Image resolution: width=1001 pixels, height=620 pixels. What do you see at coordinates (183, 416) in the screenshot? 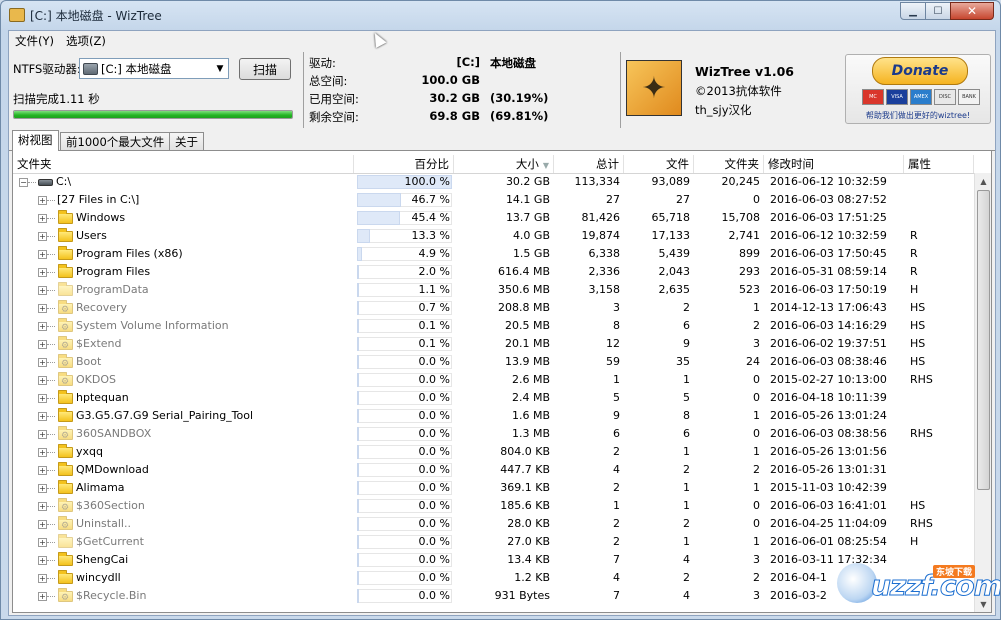
I see `row-name-cell: + G3.G5.G7.G9 Serial_Pairing_Tool` at bounding box center [183, 416].